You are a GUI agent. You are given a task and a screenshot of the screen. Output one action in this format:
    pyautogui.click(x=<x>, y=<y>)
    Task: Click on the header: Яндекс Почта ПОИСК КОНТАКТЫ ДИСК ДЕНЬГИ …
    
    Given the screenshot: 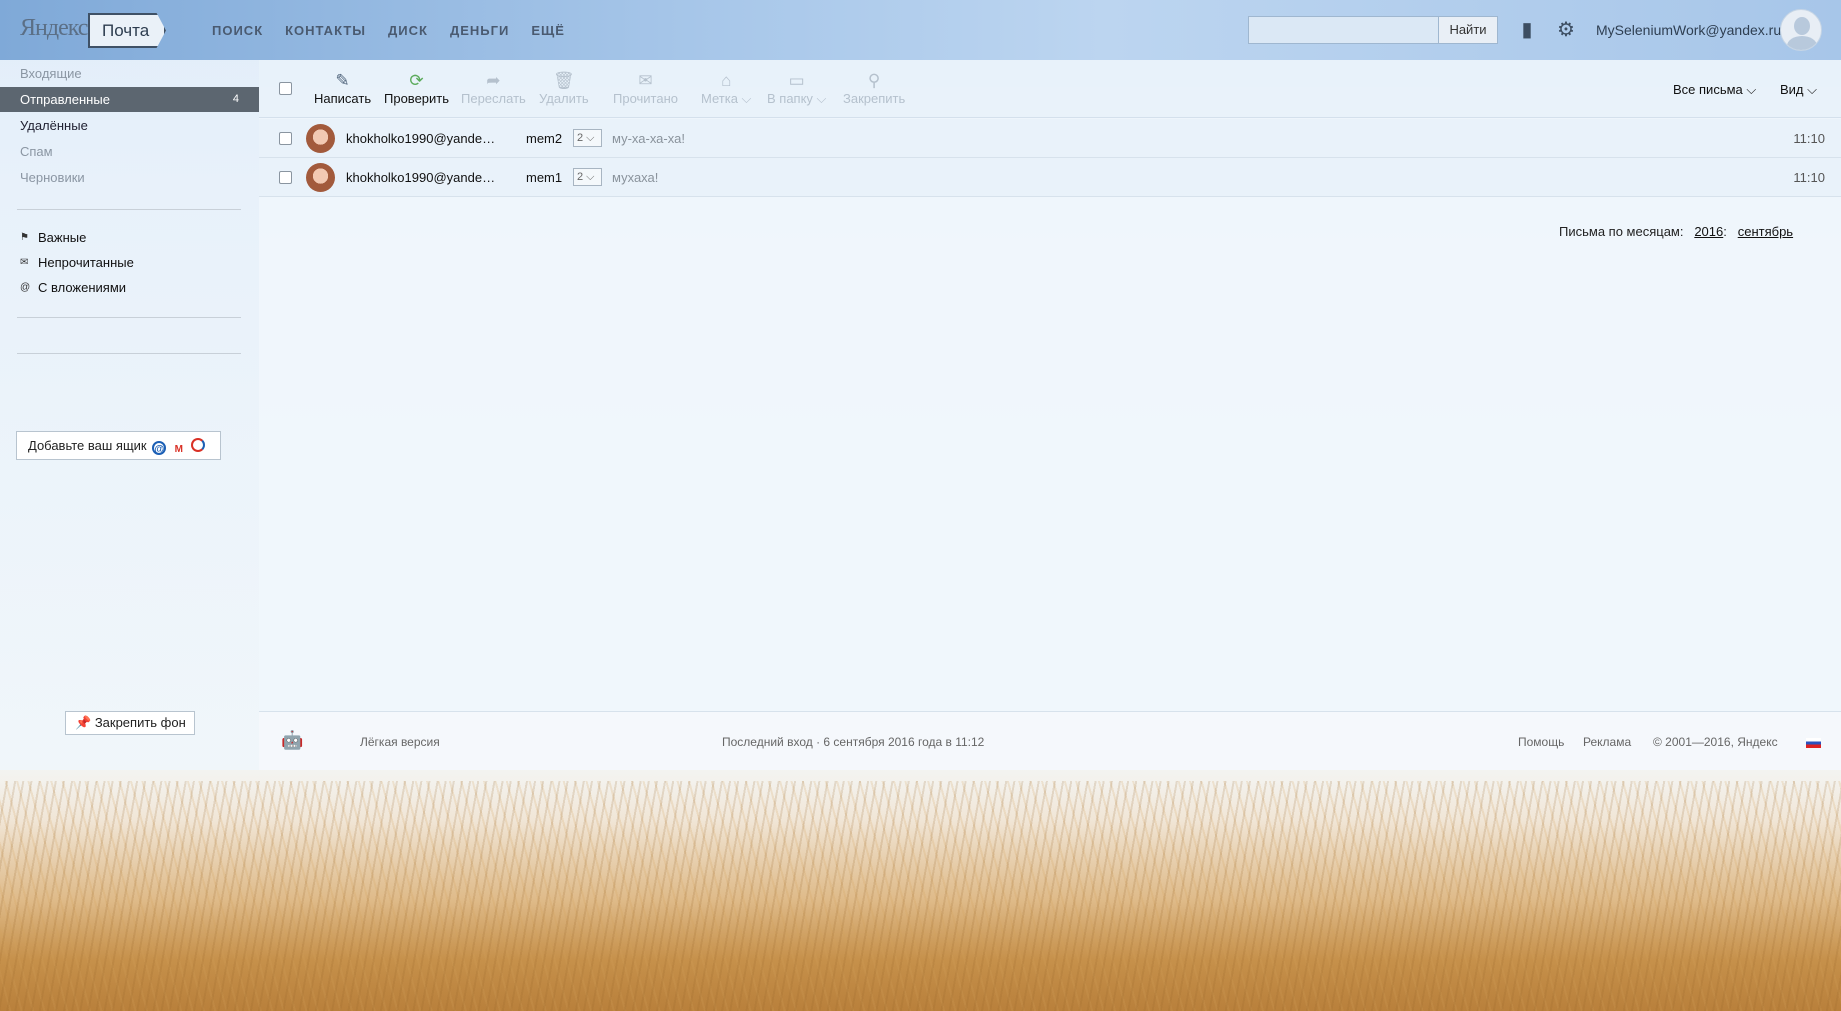 What is the action you would take?
    pyautogui.click(x=920, y=30)
    